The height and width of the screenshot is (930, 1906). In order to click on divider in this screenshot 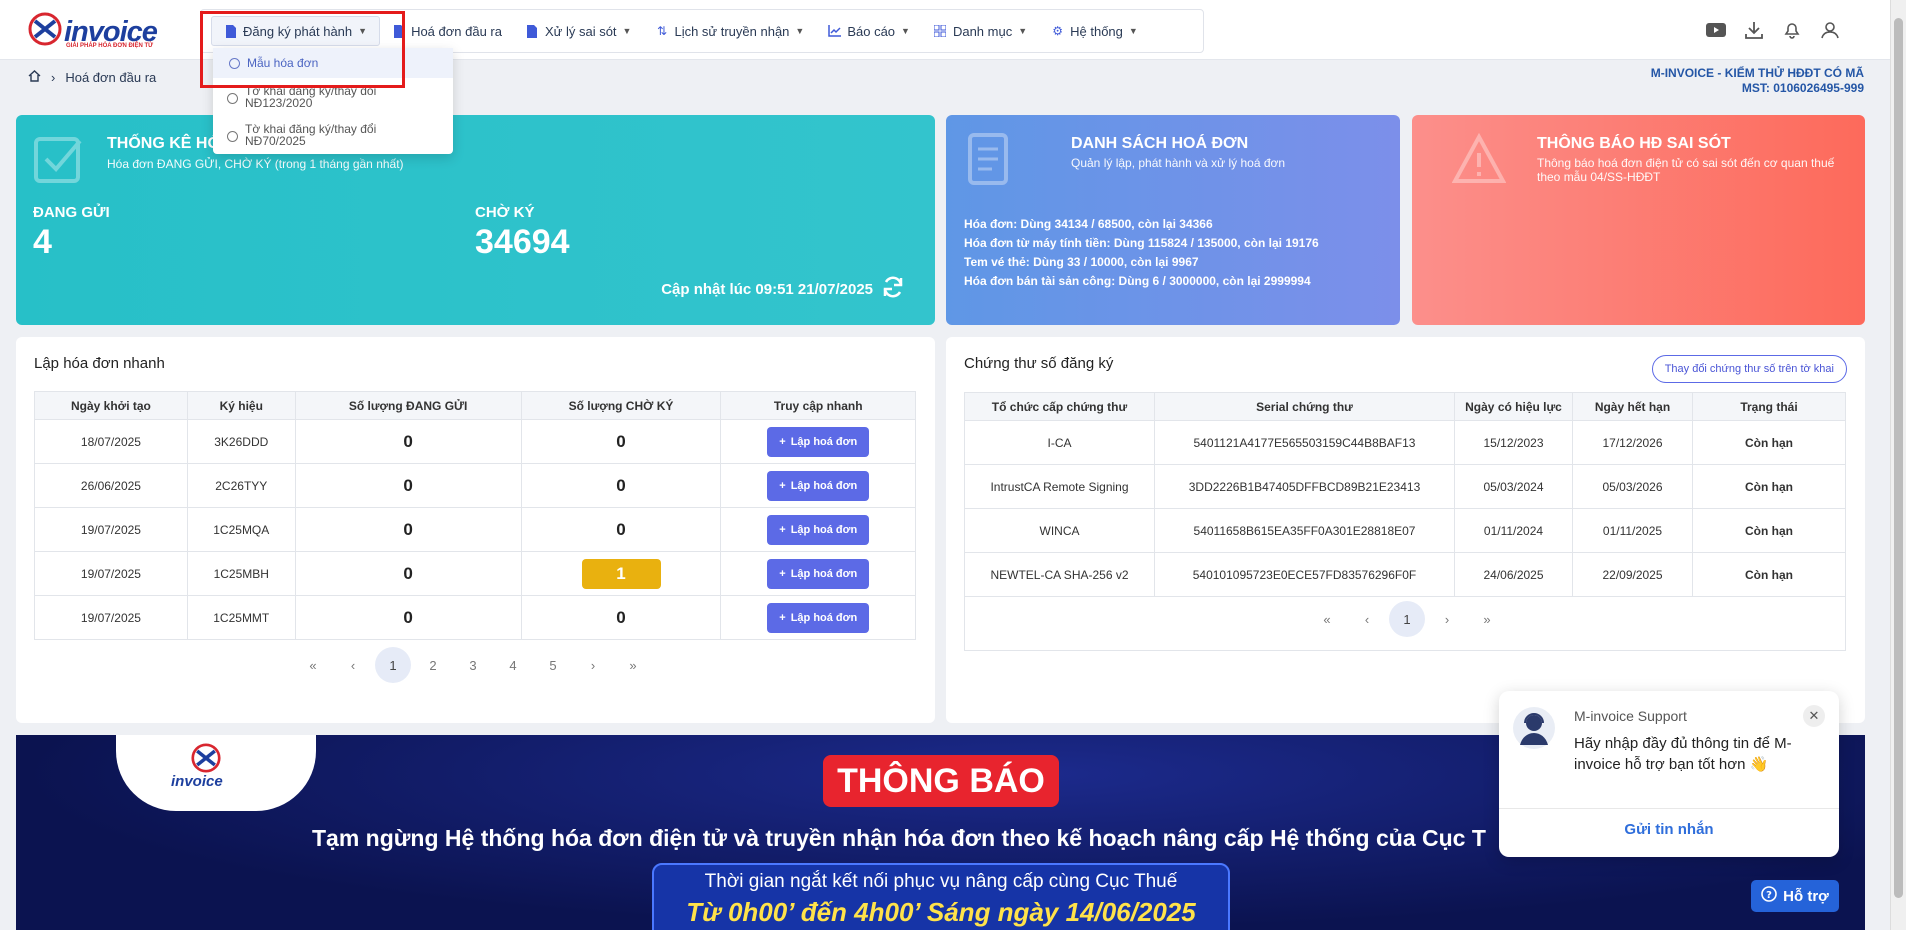, I will do `click(1669, 808)`.